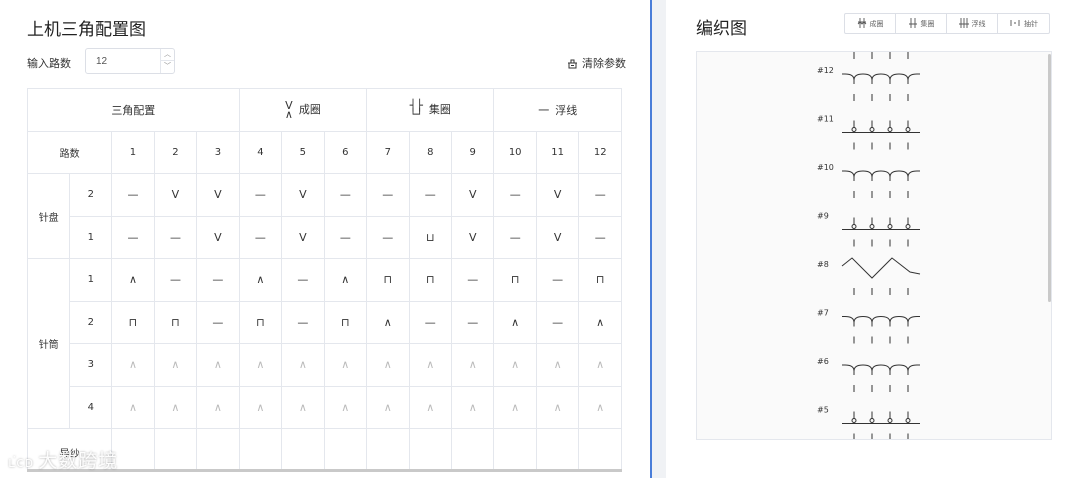 The height and width of the screenshot is (478, 1080). What do you see at coordinates (430, 237) in the screenshot?
I see `cam-cell: ⊔` at bounding box center [430, 237].